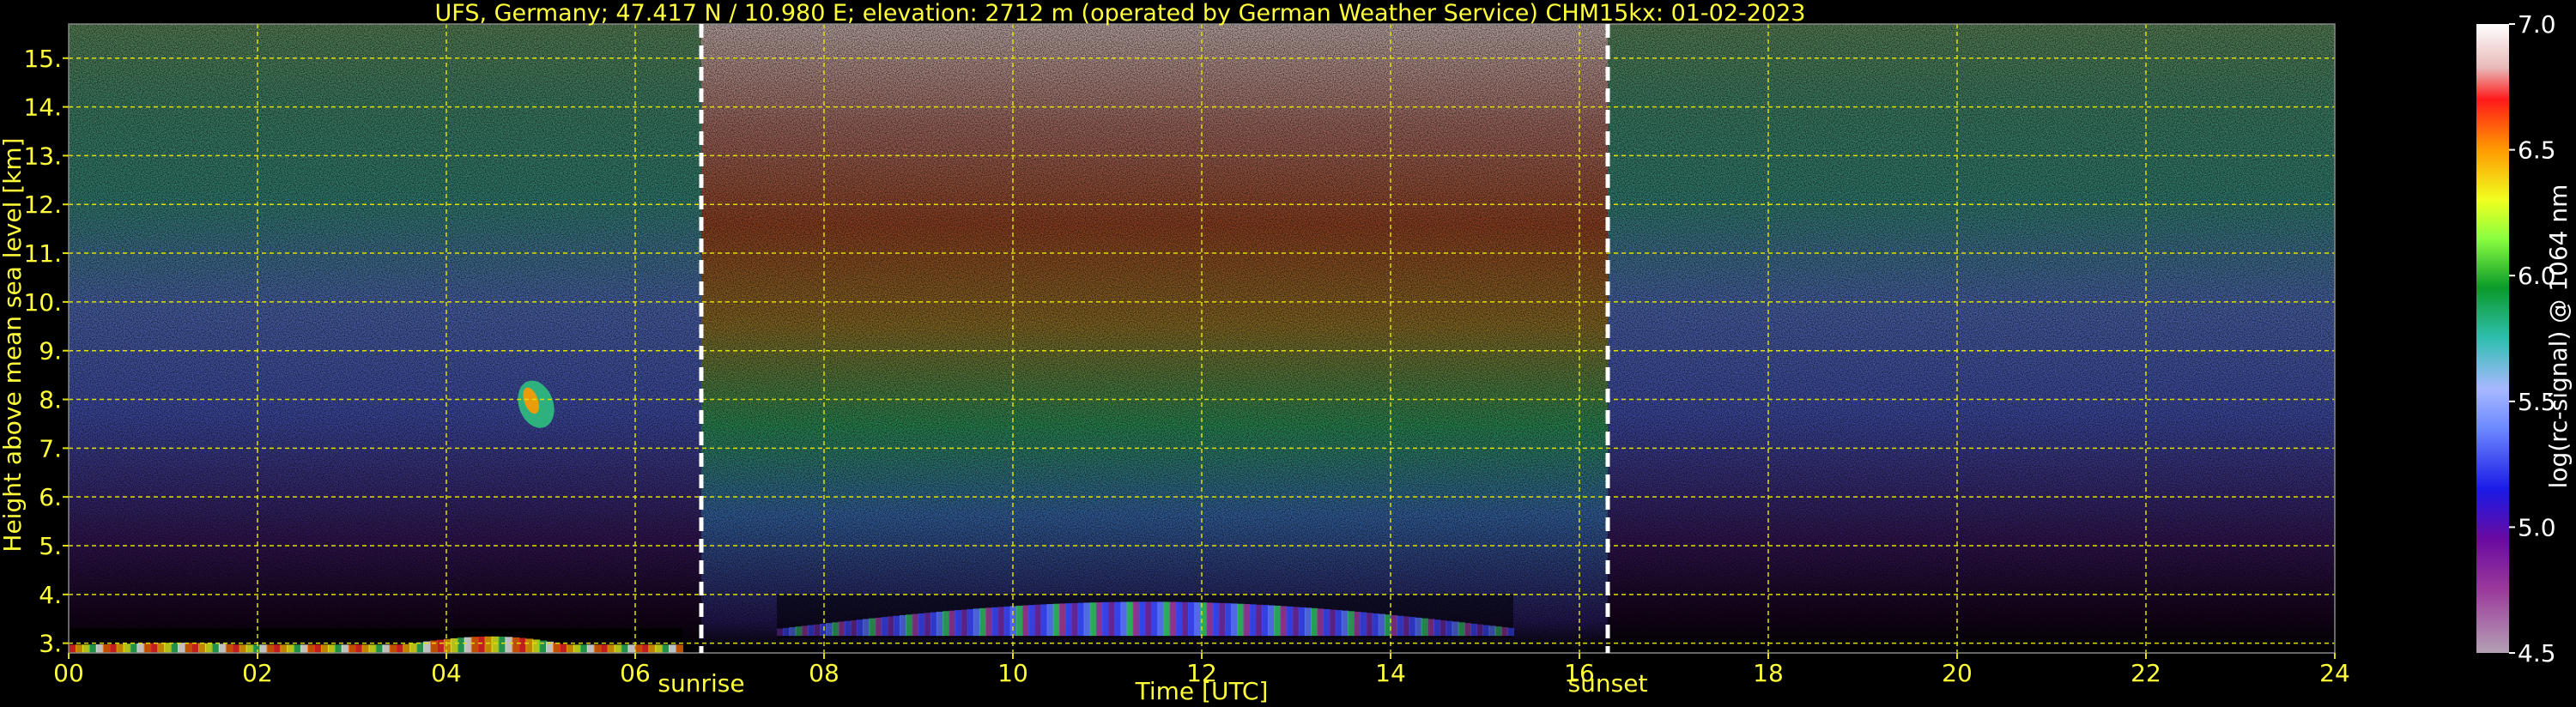  What do you see at coordinates (1768, 673) in the screenshot?
I see `x-tick-label: 18` at bounding box center [1768, 673].